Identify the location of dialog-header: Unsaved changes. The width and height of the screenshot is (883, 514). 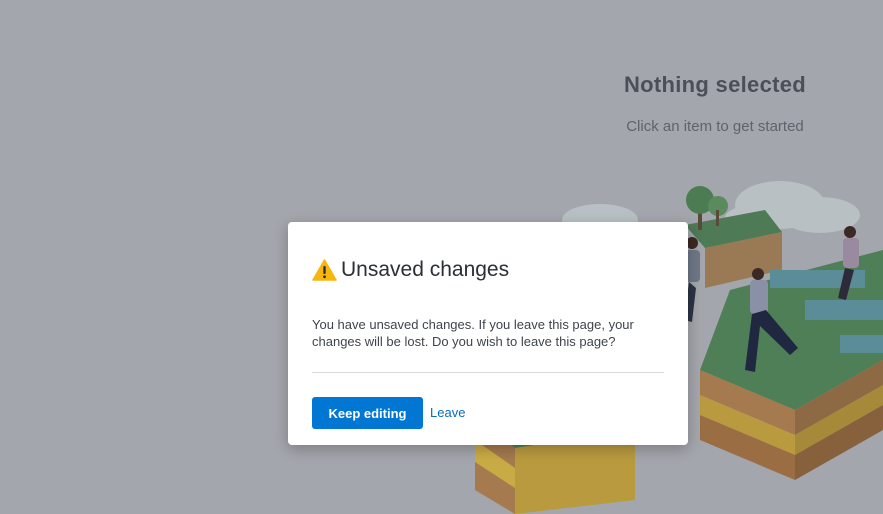
(410, 270).